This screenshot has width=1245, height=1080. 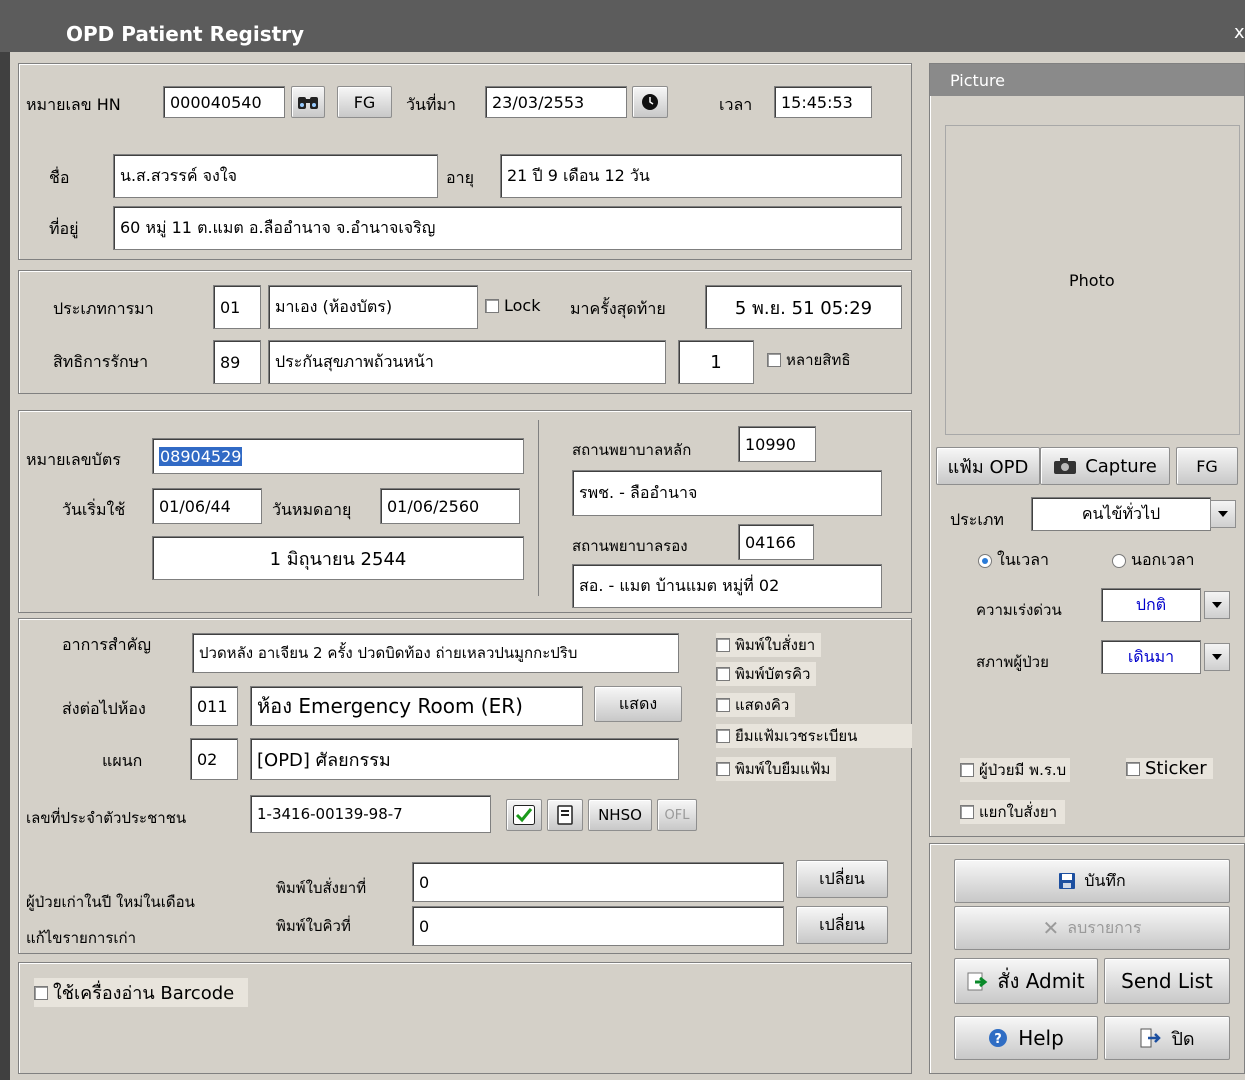 What do you see at coordinates (1151, 605) in the screenshot?
I see `urgency-select: ปกติ` at bounding box center [1151, 605].